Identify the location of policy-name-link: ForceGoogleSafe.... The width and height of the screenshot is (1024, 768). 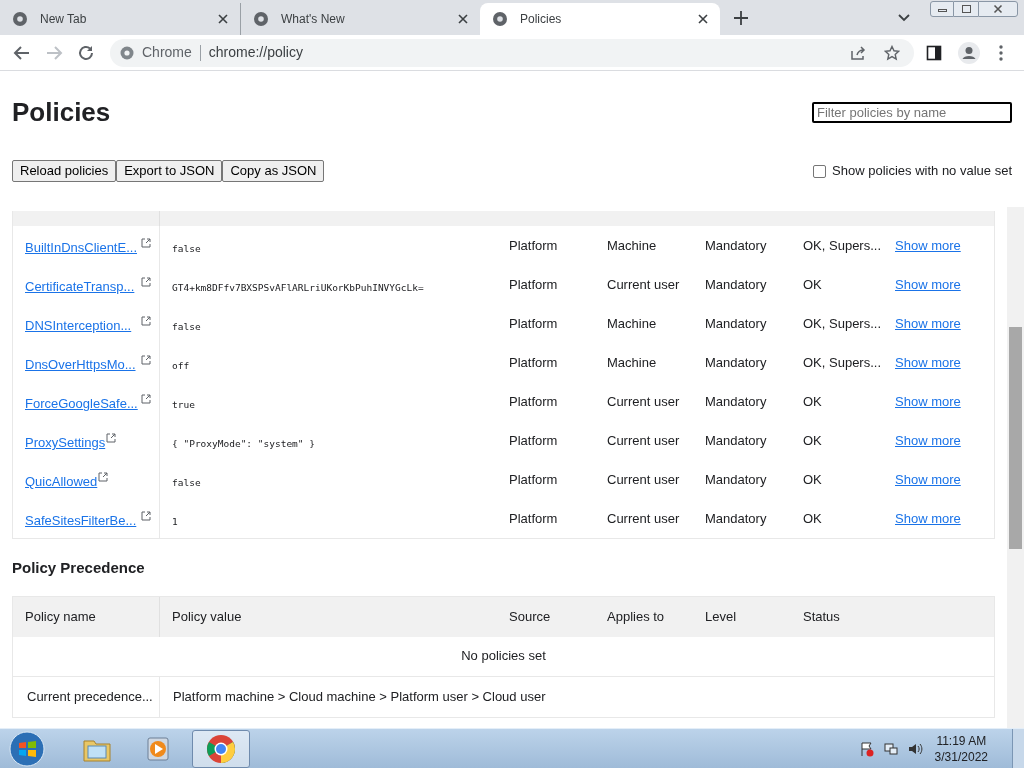
(81, 404).